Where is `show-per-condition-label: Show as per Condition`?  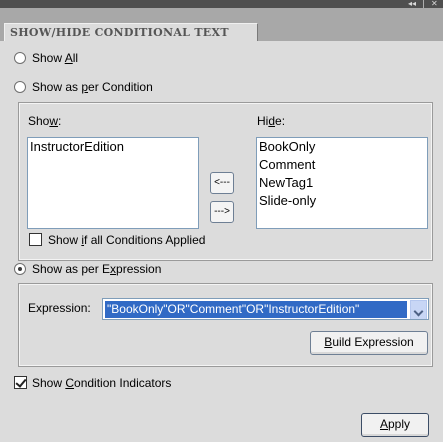 show-per-condition-label: Show as per Condition is located at coordinates (92, 87).